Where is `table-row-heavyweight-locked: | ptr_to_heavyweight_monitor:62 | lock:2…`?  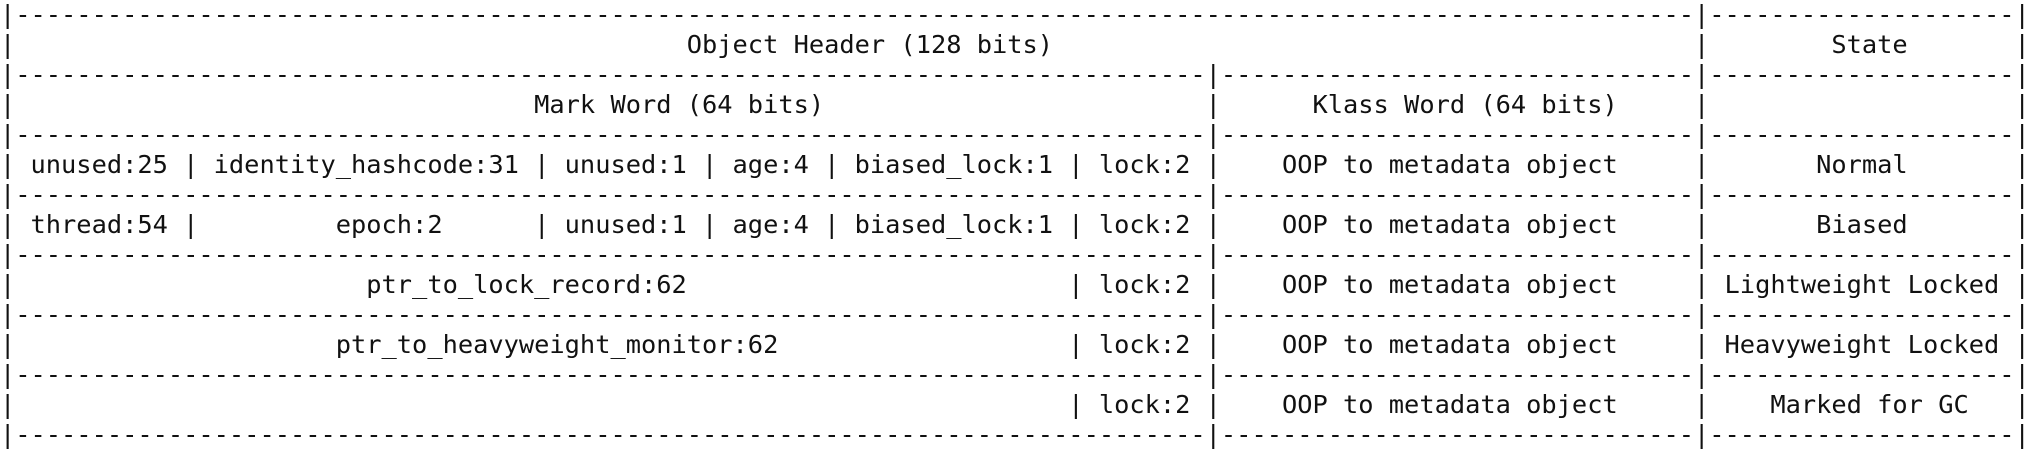 table-row-heavyweight-locked: | ptr_to_heavyweight_monitor:62 | lock:2… is located at coordinates (1015, 344).